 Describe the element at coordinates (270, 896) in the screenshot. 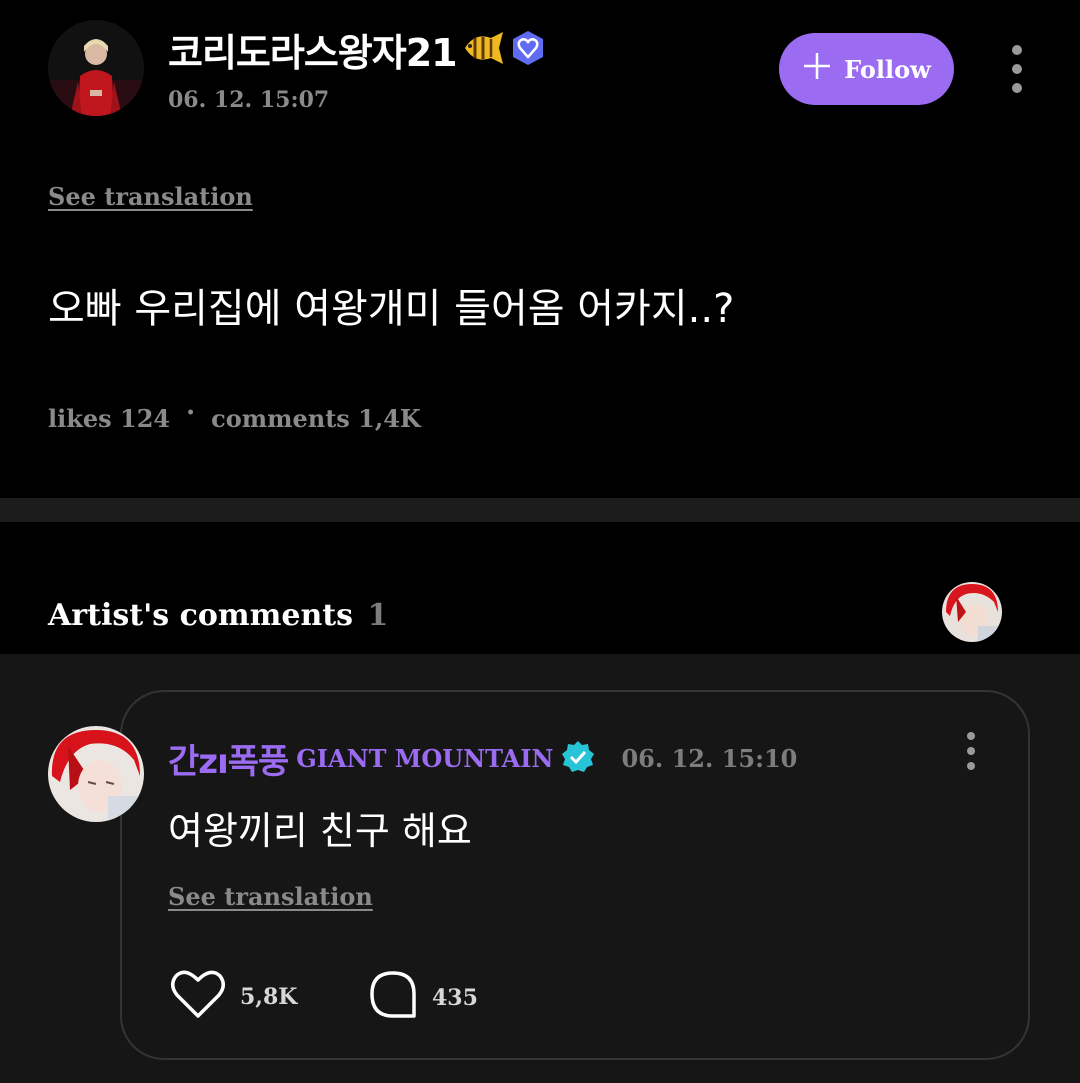

I see `comment-see-translation-link: See translation` at that location.